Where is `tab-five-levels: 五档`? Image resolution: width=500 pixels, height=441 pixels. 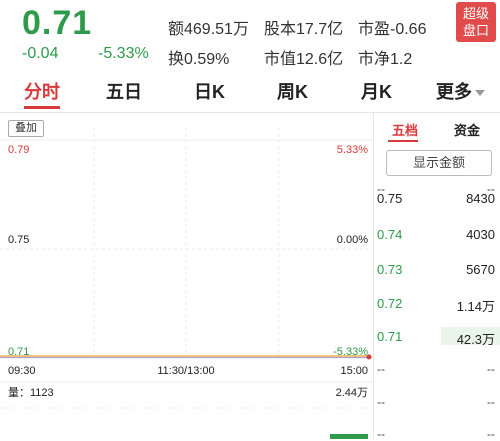 tab-five-levels: 五档 is located at coordinates (405, 129).